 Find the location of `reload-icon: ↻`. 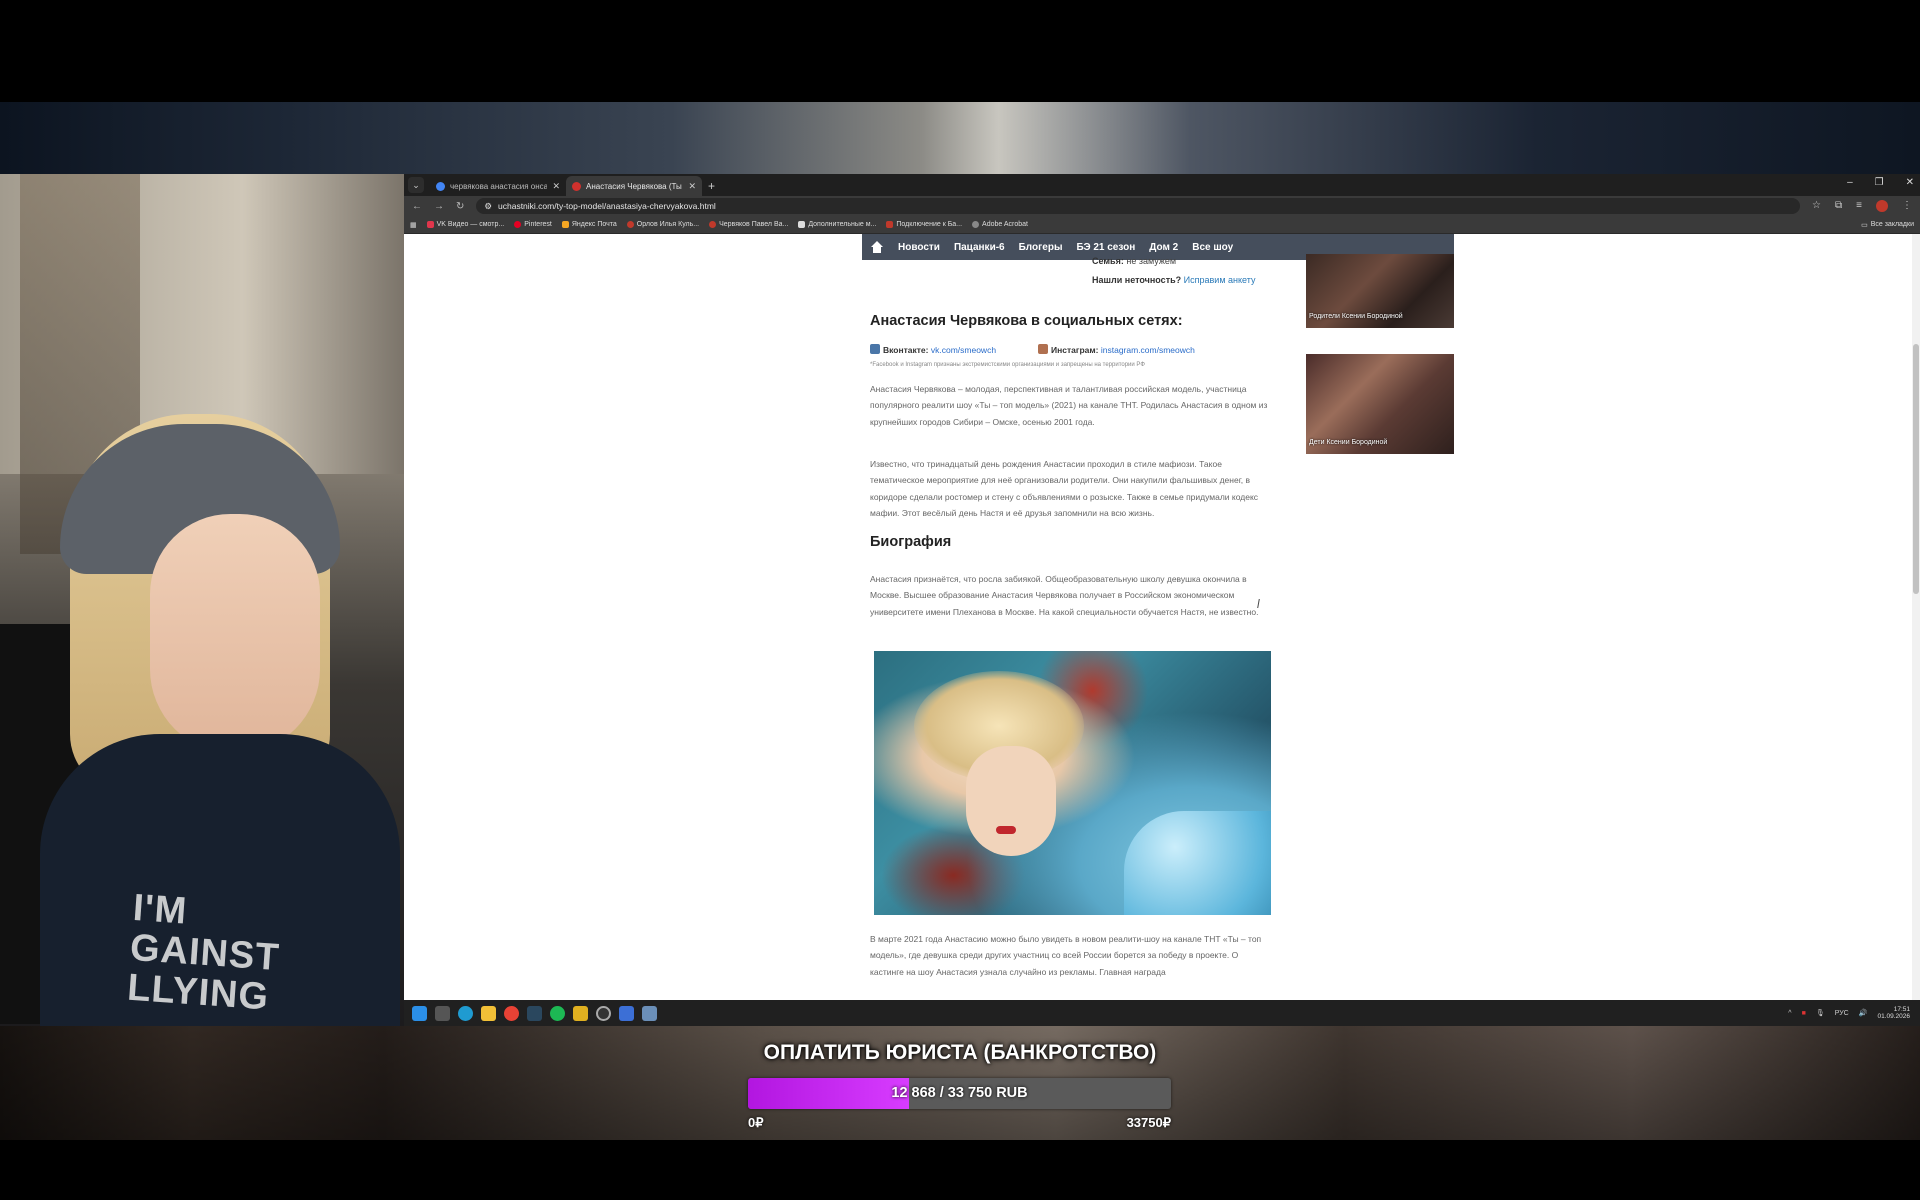

reload-icon: ↻ is located at coordinates (460, 206).